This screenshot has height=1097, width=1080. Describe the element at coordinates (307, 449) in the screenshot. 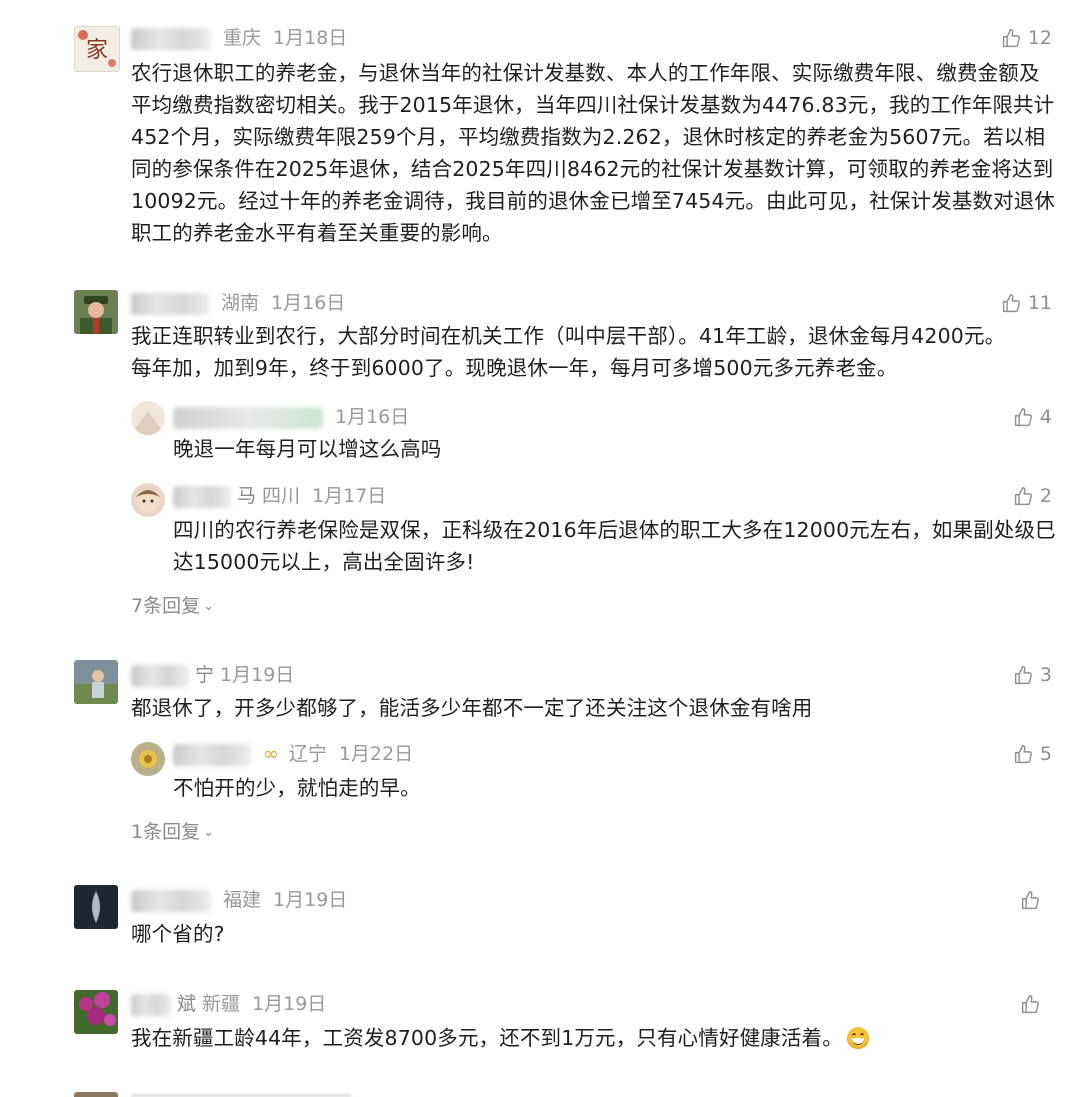

I see `reply-text: 晚退一年每月可以增这么高吗` at that location.